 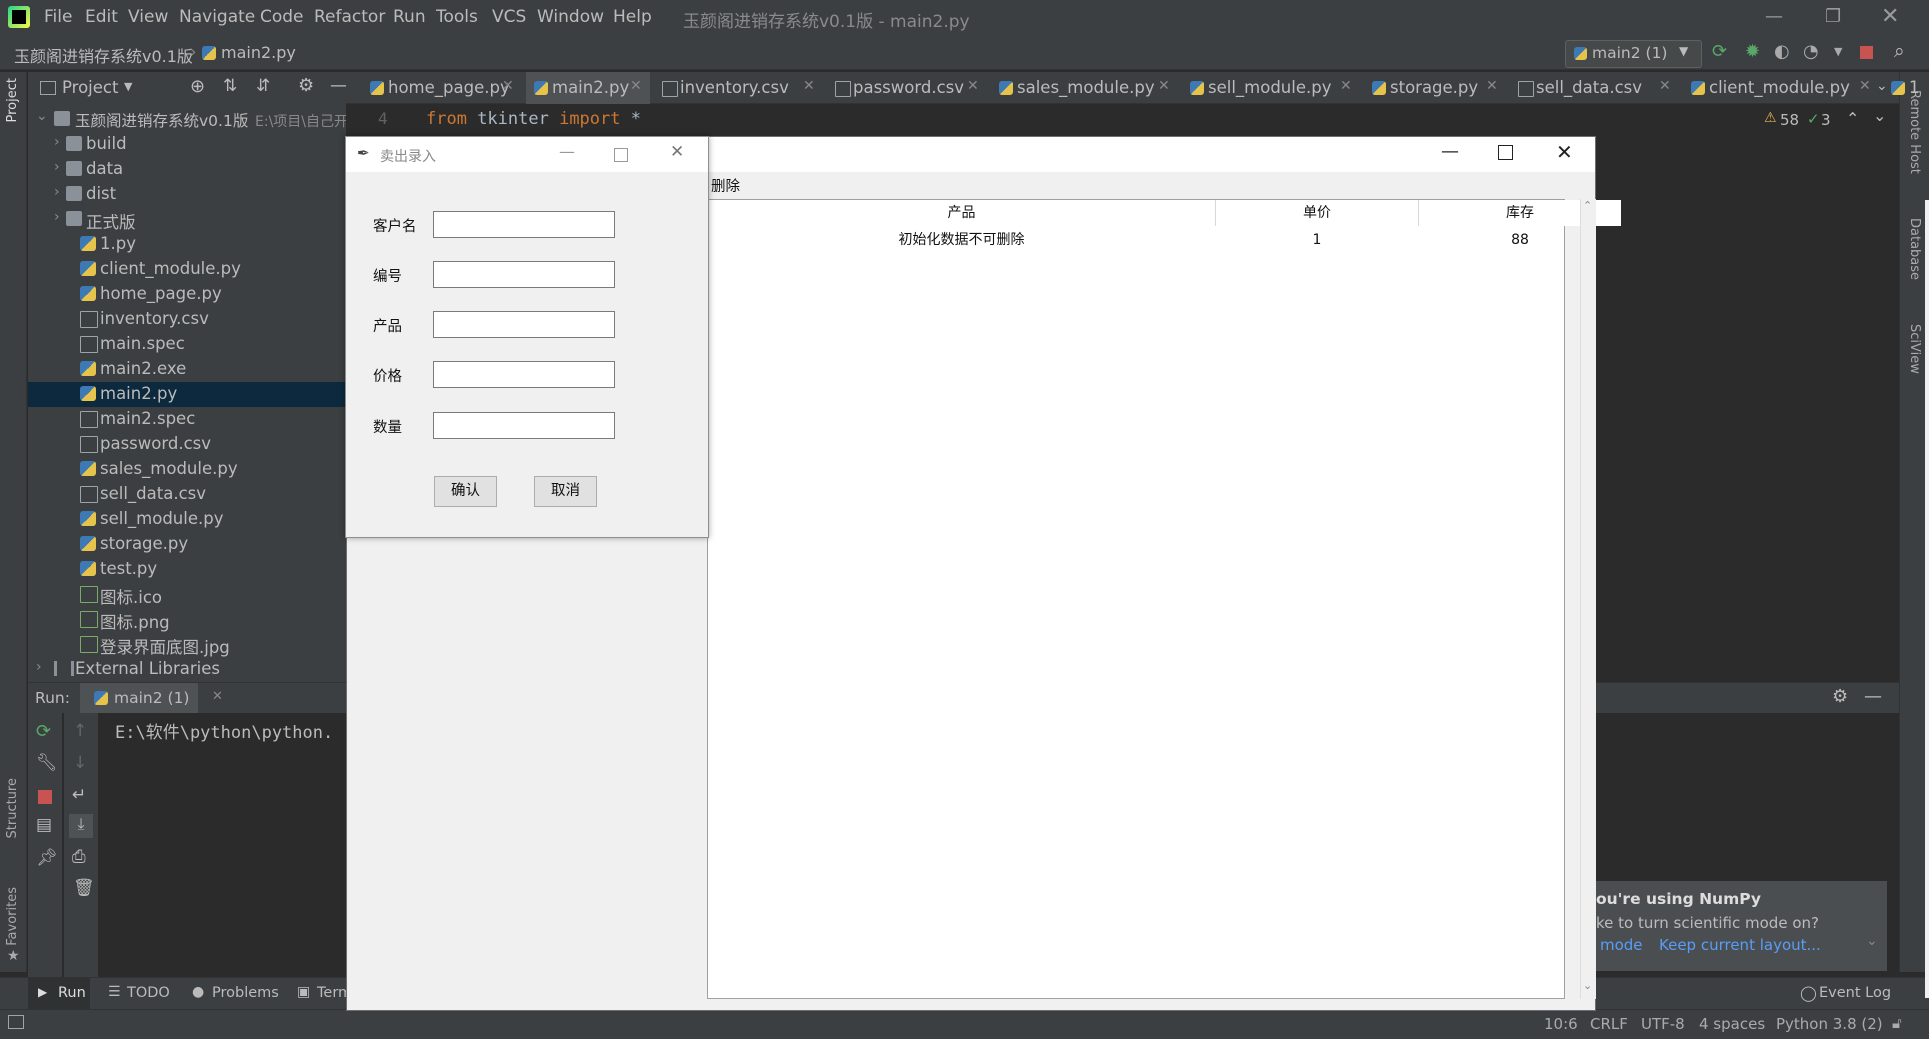 I want to click on editor-tab: sell_data.csv ✕, so click(x=1594, y=88).